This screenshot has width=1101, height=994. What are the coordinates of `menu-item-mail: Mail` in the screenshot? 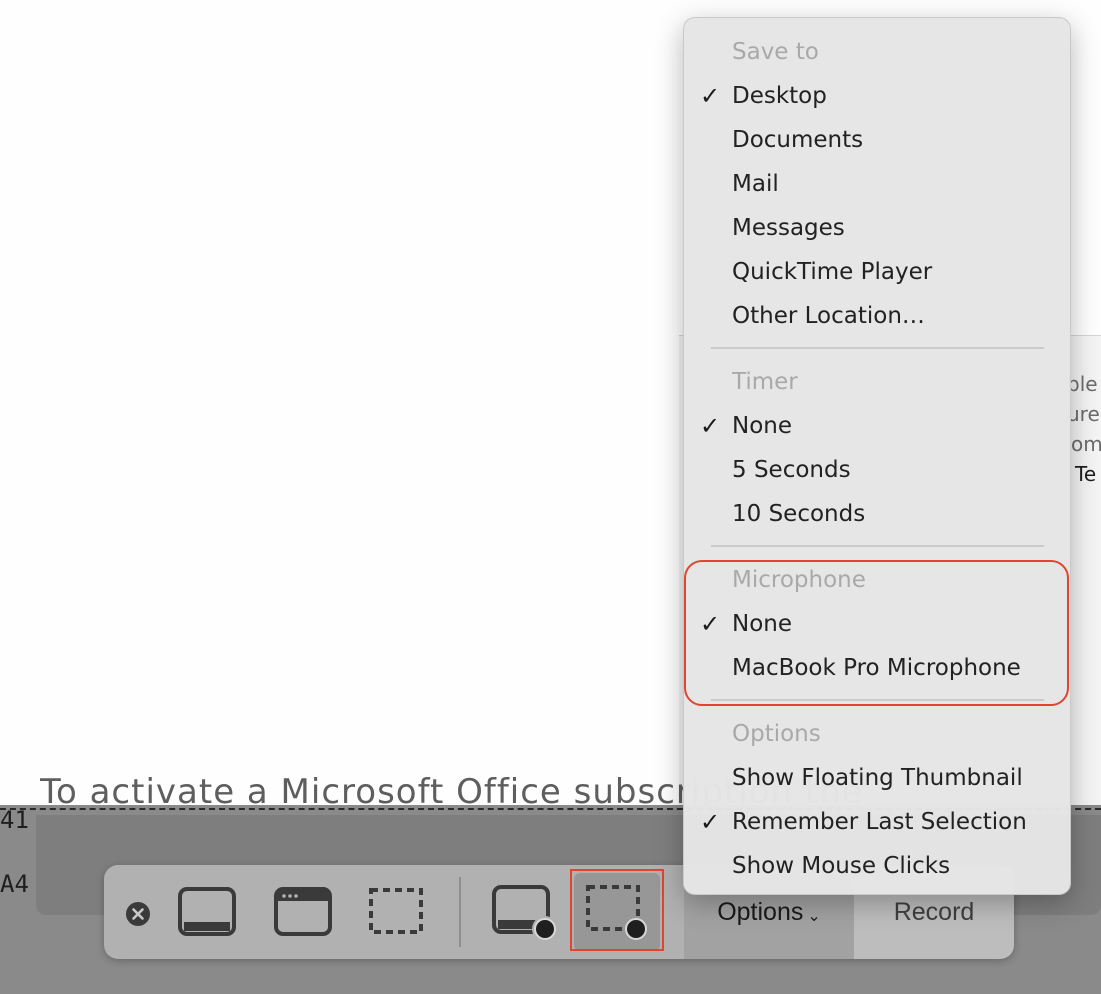 It's located at (877, 184).